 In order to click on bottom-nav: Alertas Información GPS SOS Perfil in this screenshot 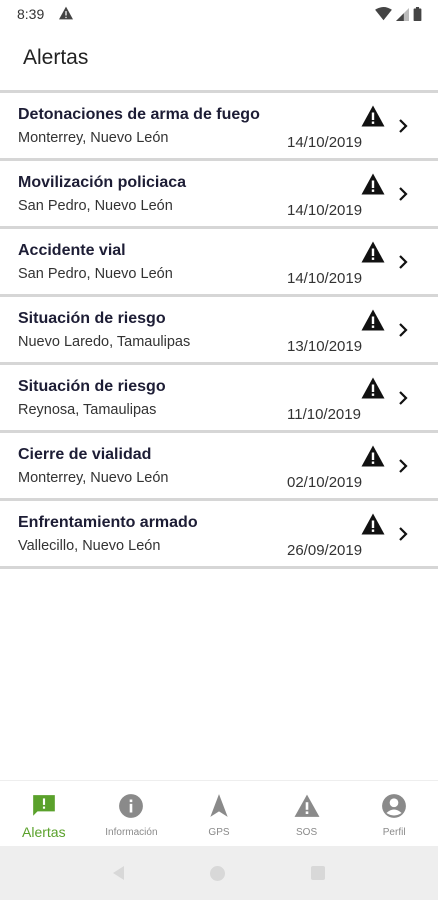, I will do `click(219, 813)`.